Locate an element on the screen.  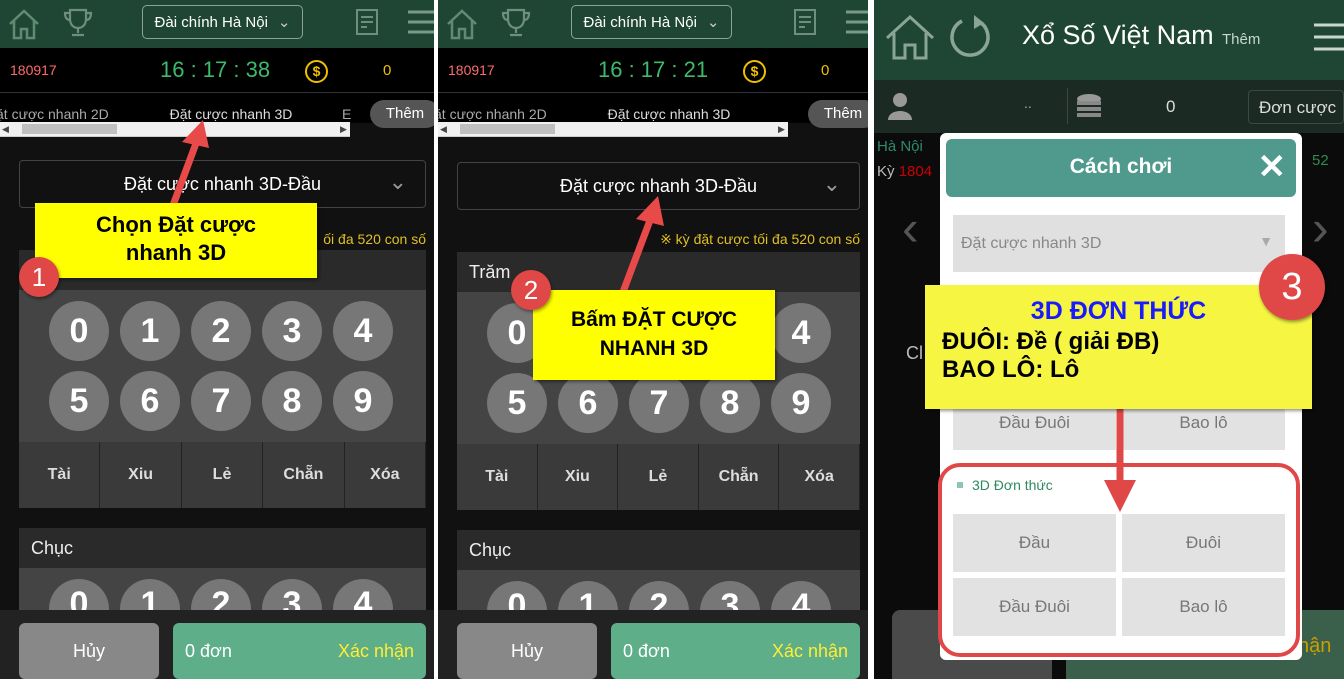
step-badge: 3 is located at coordinates (1292, 287).